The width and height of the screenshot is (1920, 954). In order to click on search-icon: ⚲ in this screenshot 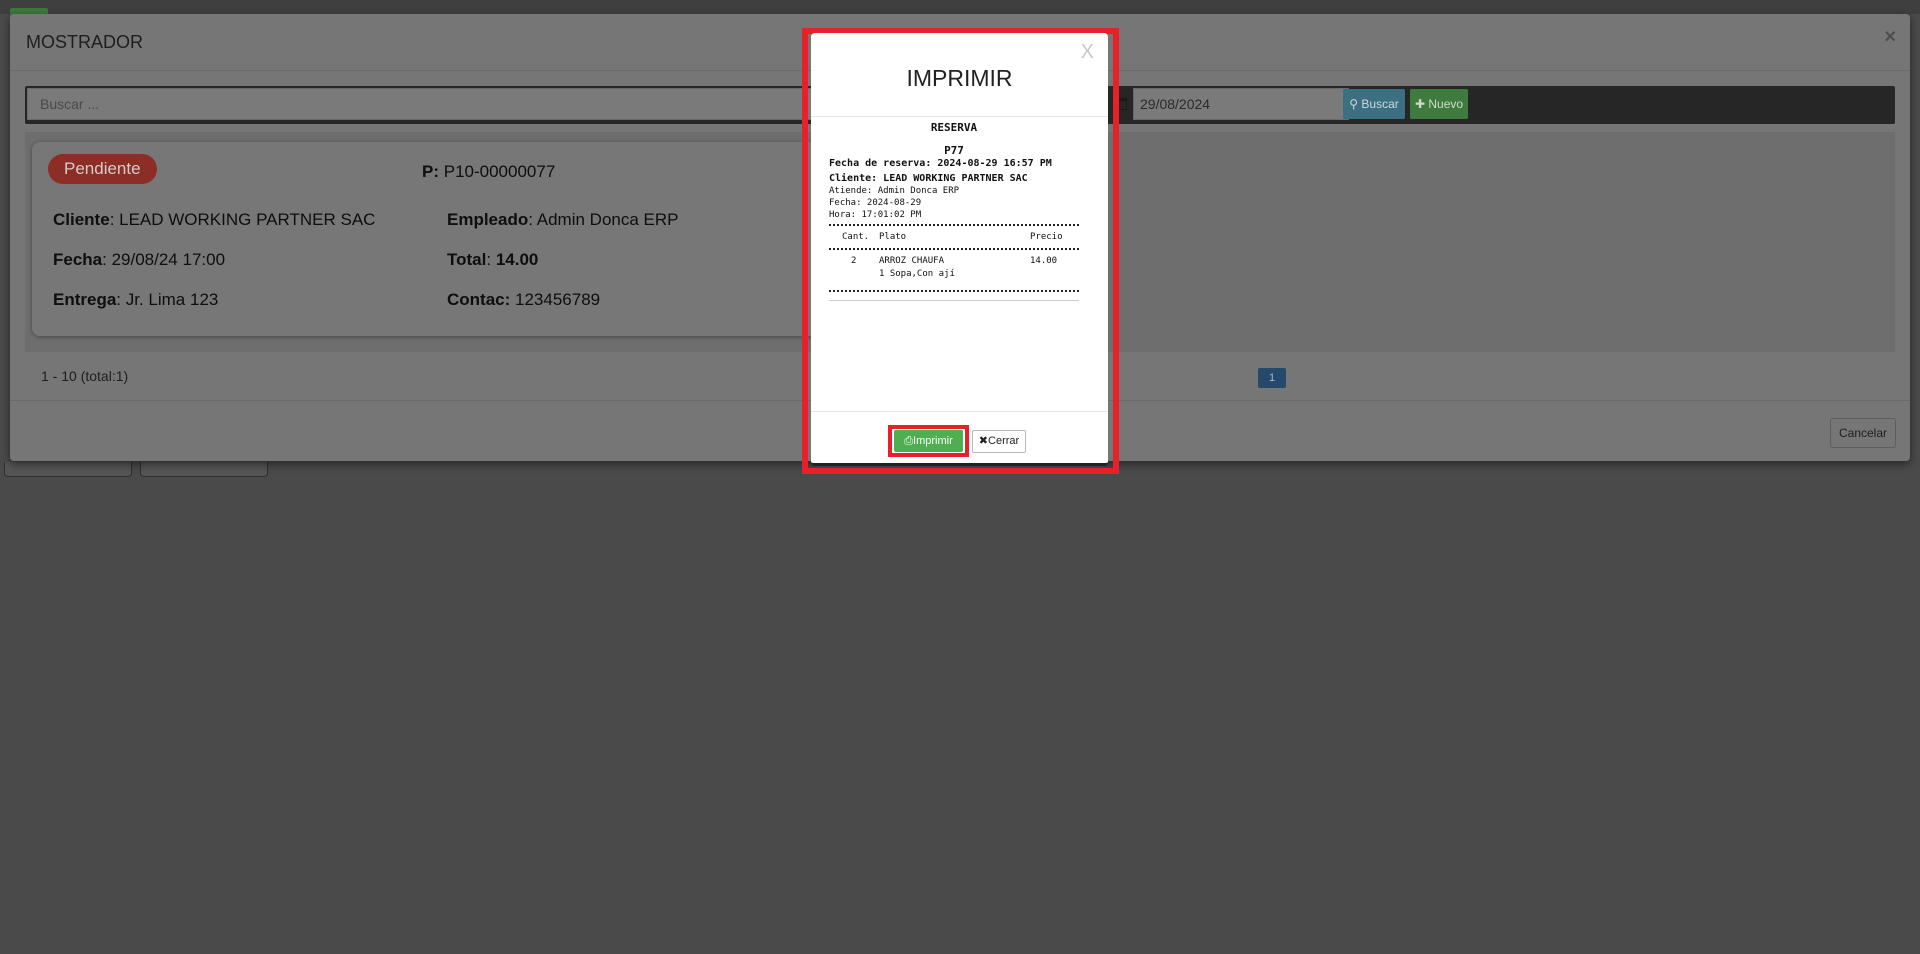, I will do `click(1354, 104)`.